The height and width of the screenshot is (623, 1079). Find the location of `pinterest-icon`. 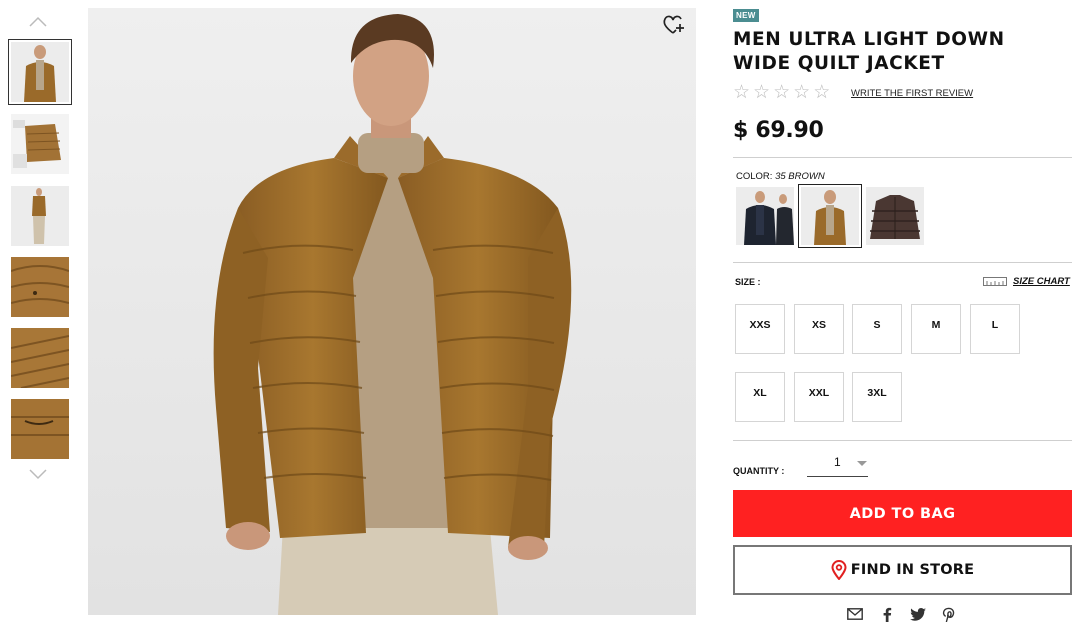

pinterest-icon is located at coordinates (948, 614).